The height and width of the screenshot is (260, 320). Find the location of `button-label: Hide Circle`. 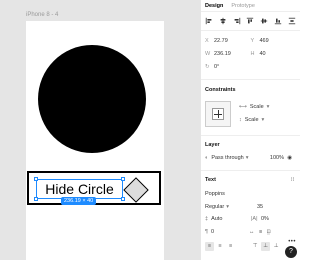

button-label: Hide Circle is located at coordinates (79, 189).